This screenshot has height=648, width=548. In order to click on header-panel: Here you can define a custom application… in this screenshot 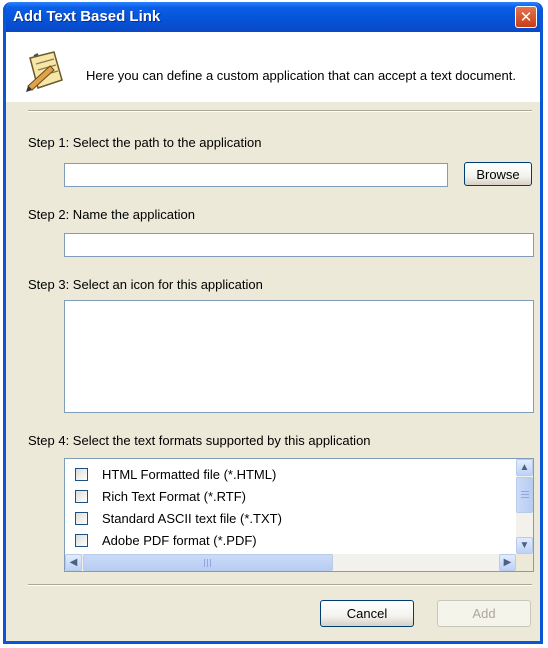, I will do `click(273, 67)`.